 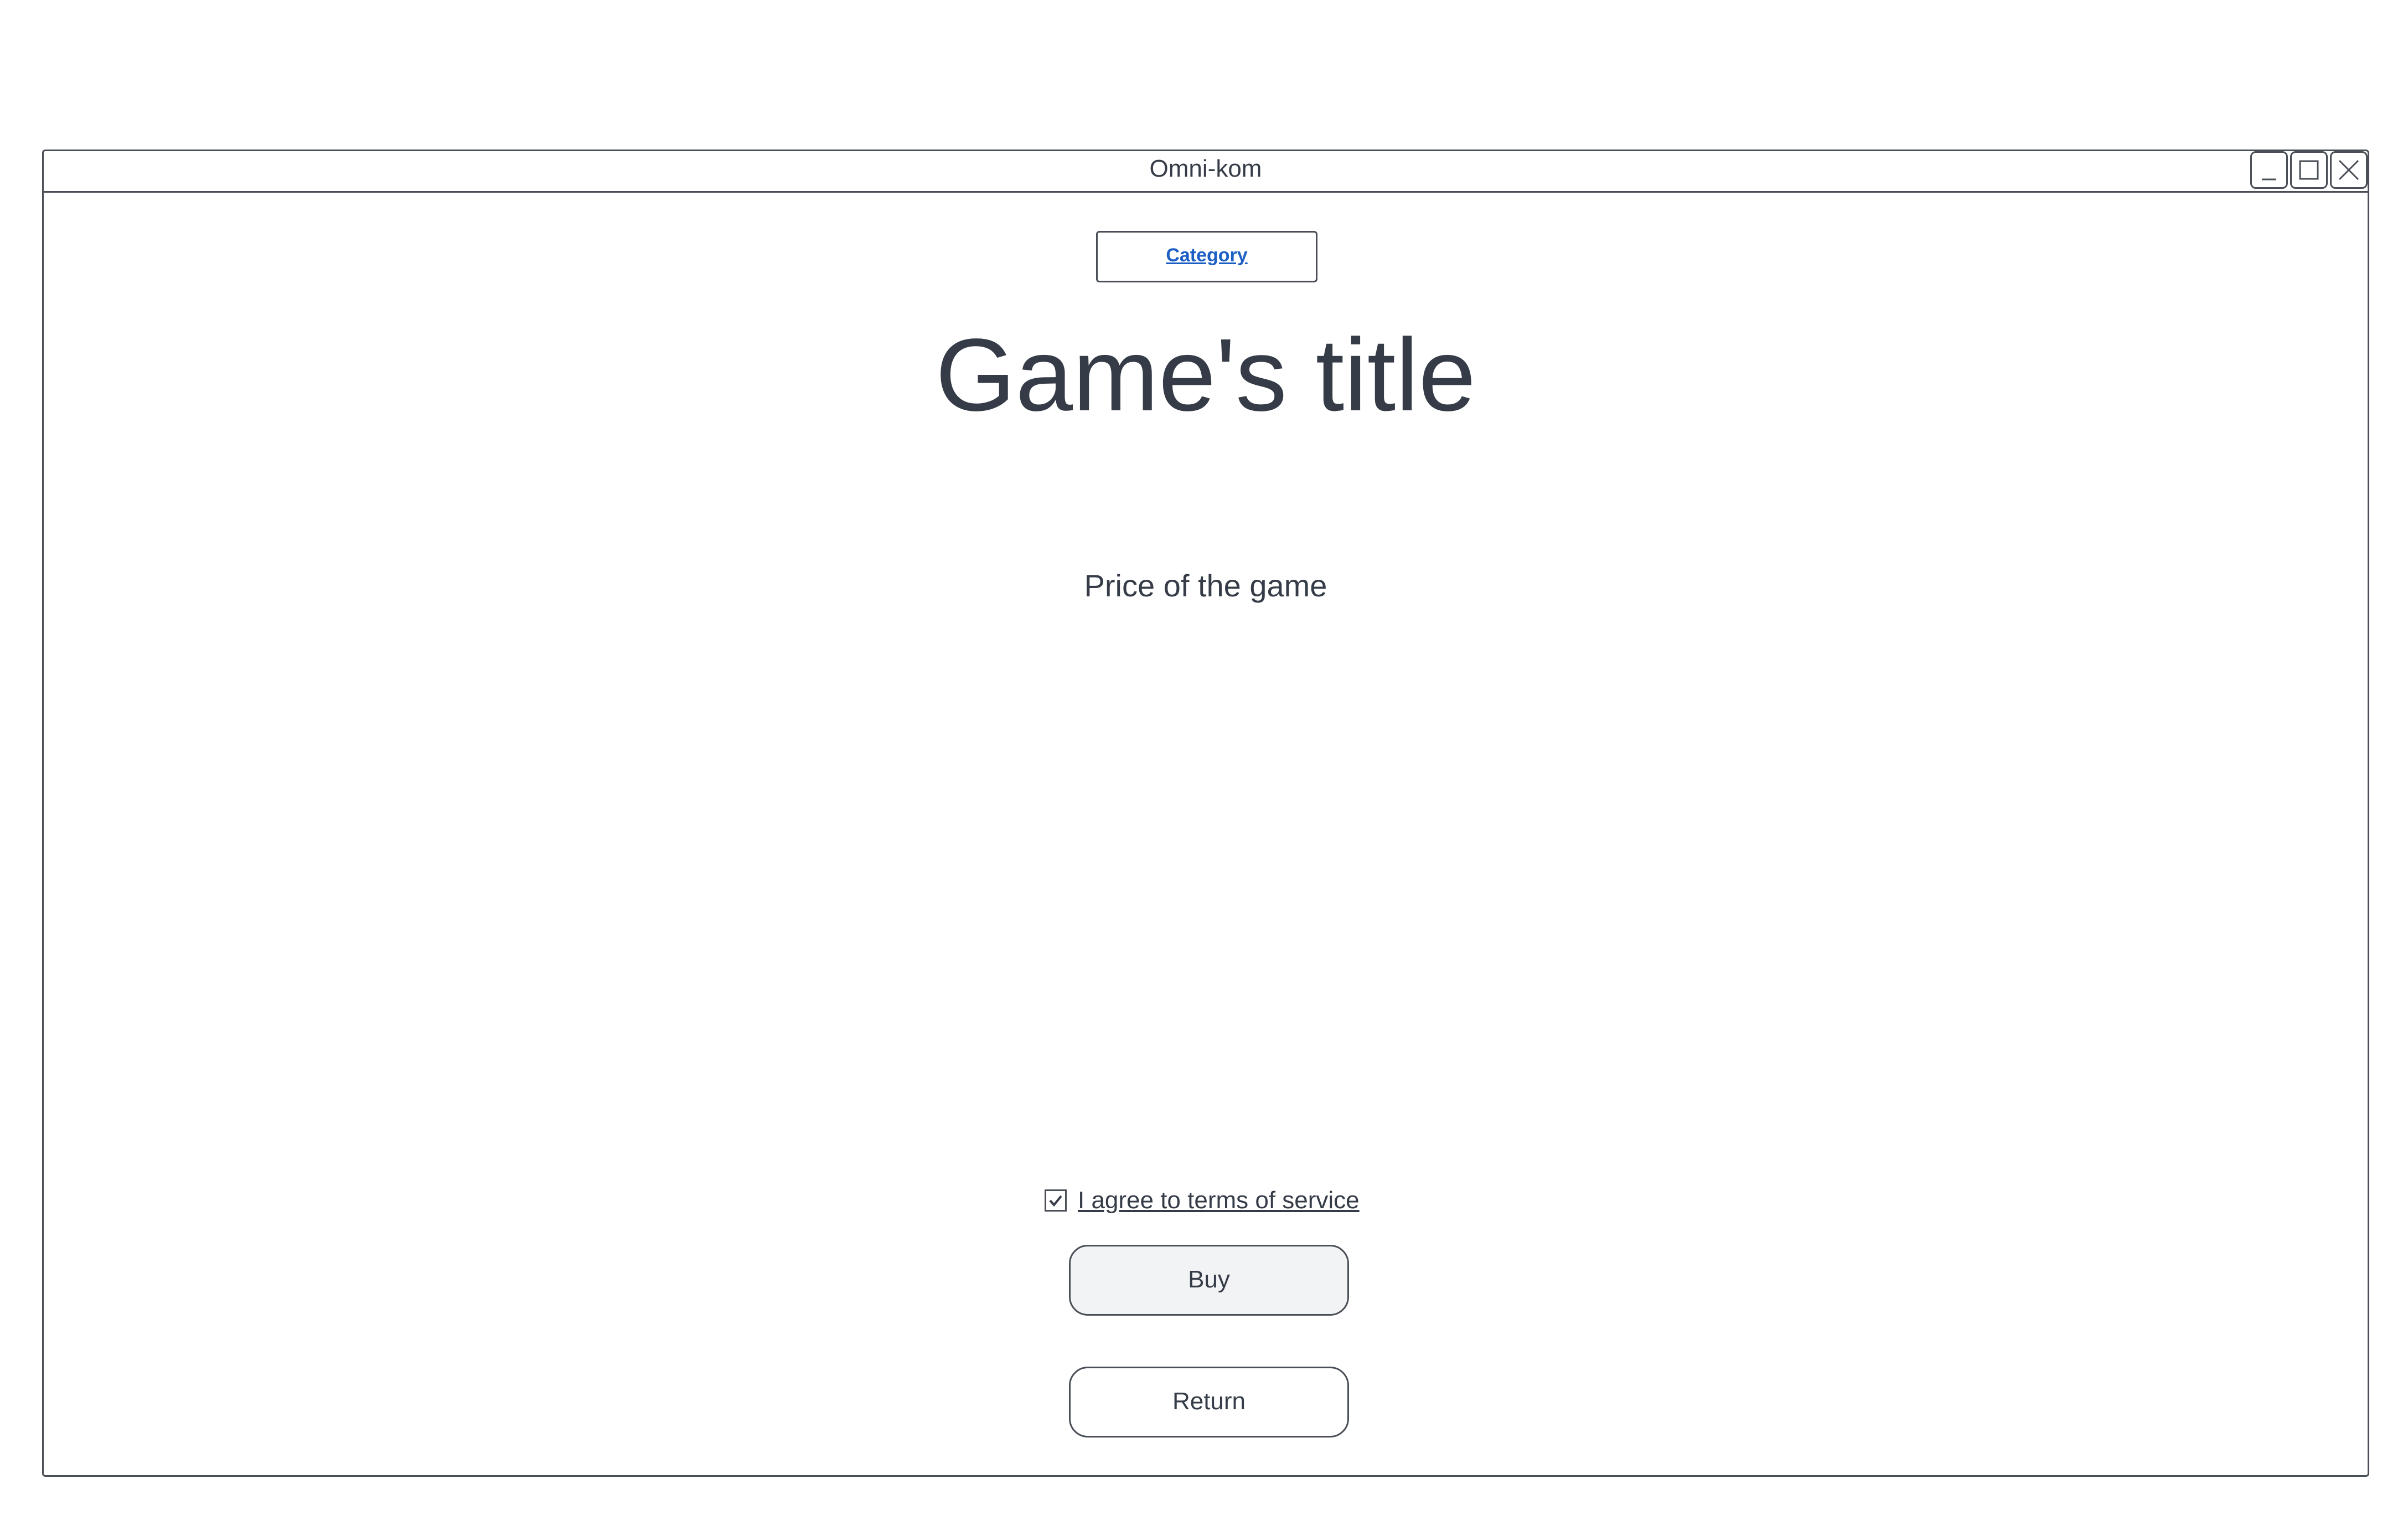 I want to click on minimize-button, so click(x=2269, y=170).